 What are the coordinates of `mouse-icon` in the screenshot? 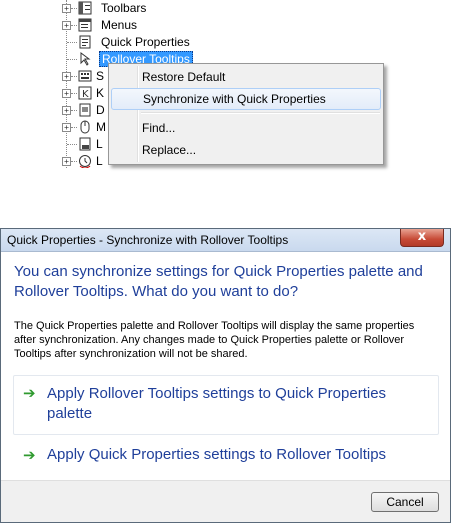 It's located at (85, 127).